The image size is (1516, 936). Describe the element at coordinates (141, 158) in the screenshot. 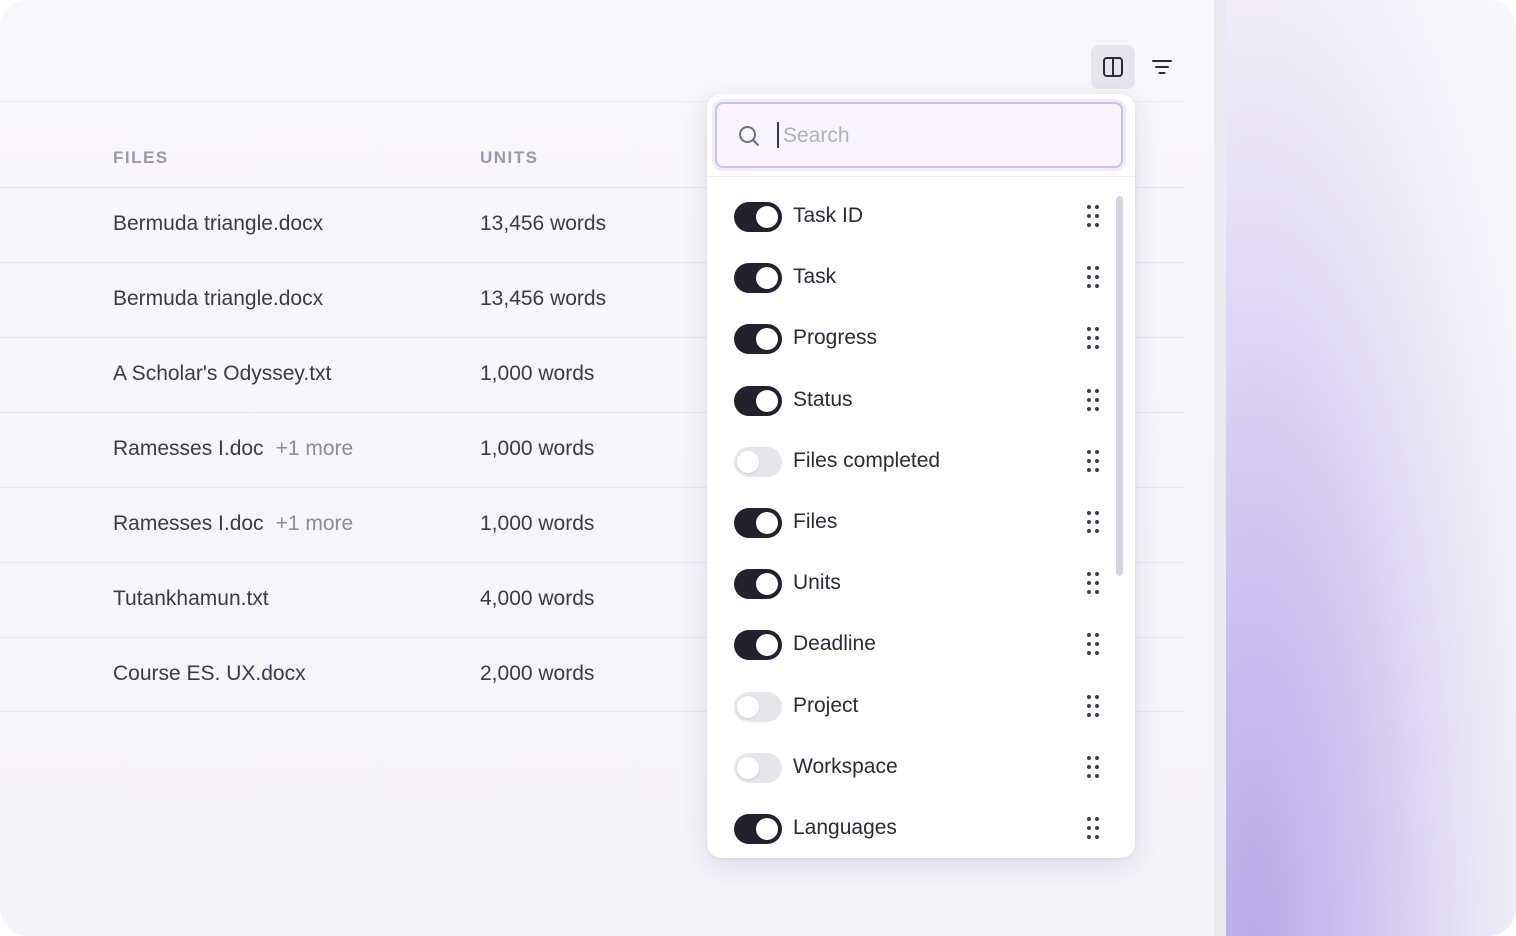

I see `column-header-files: FILES` at that location.